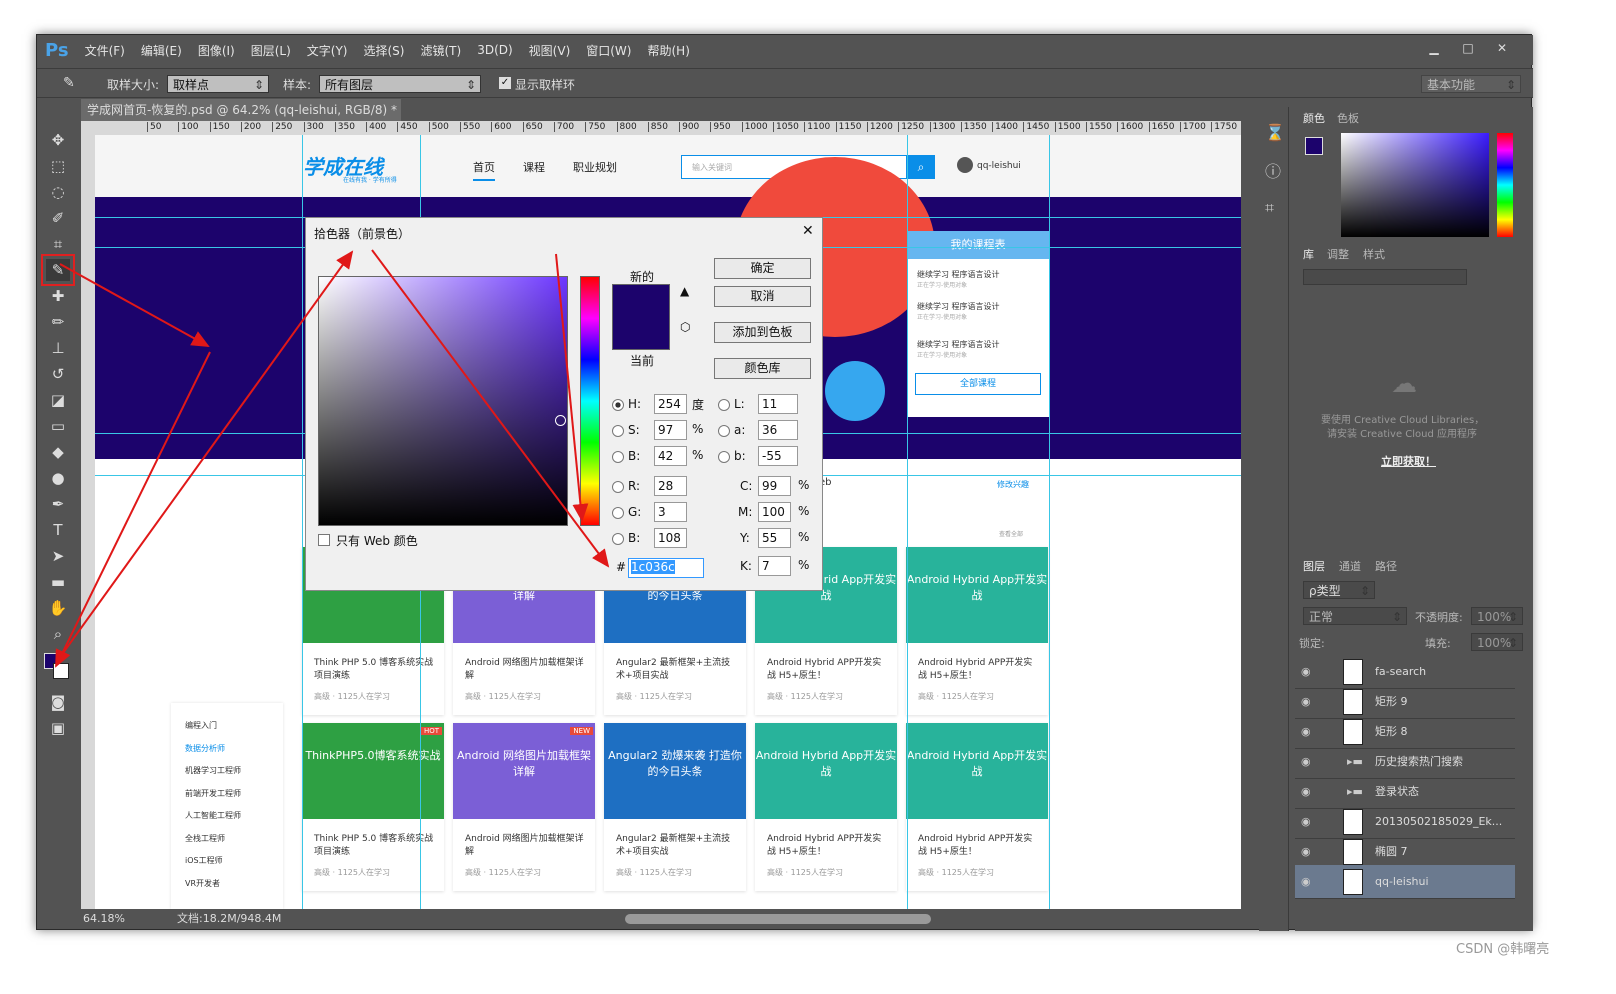 The height and width of the screenshot is (994, 1616). I want to click on hex-field: 1c036c, so click(666, 568).